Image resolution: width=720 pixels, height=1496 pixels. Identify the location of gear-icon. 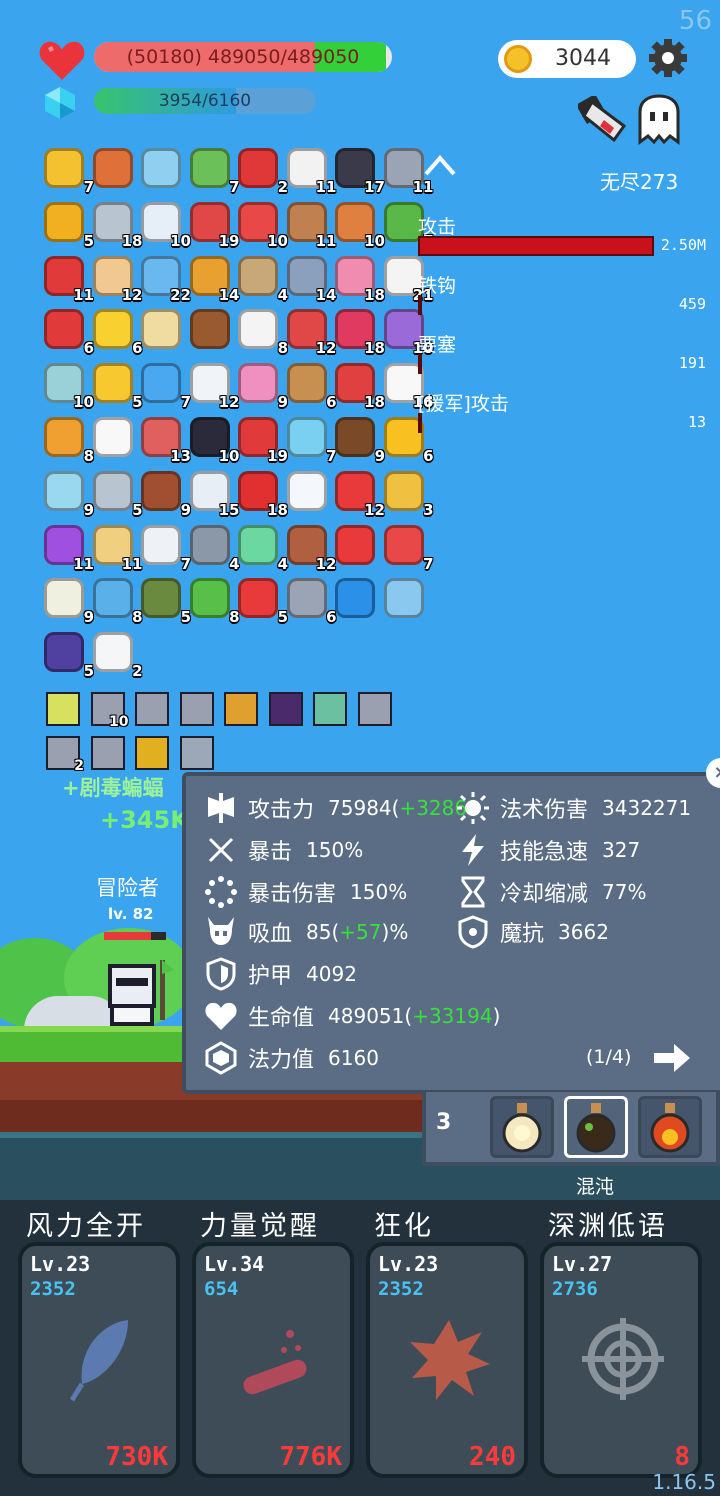
(668, 58).